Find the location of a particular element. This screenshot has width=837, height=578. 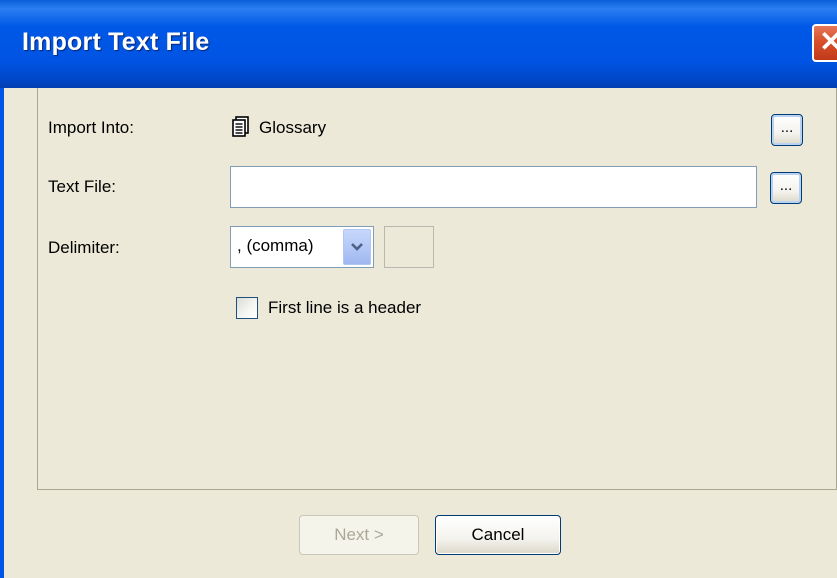

text-file-input is located at coordinates (493, 187).